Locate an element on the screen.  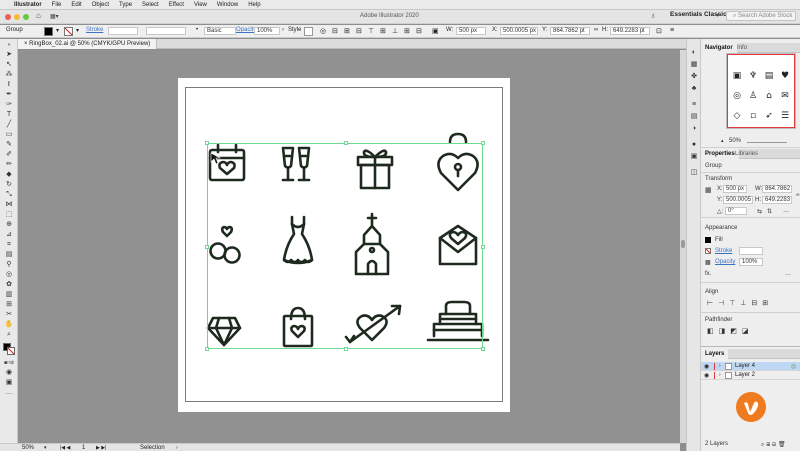
tab-navigator: Navigator is located at coordinates (719, 48).